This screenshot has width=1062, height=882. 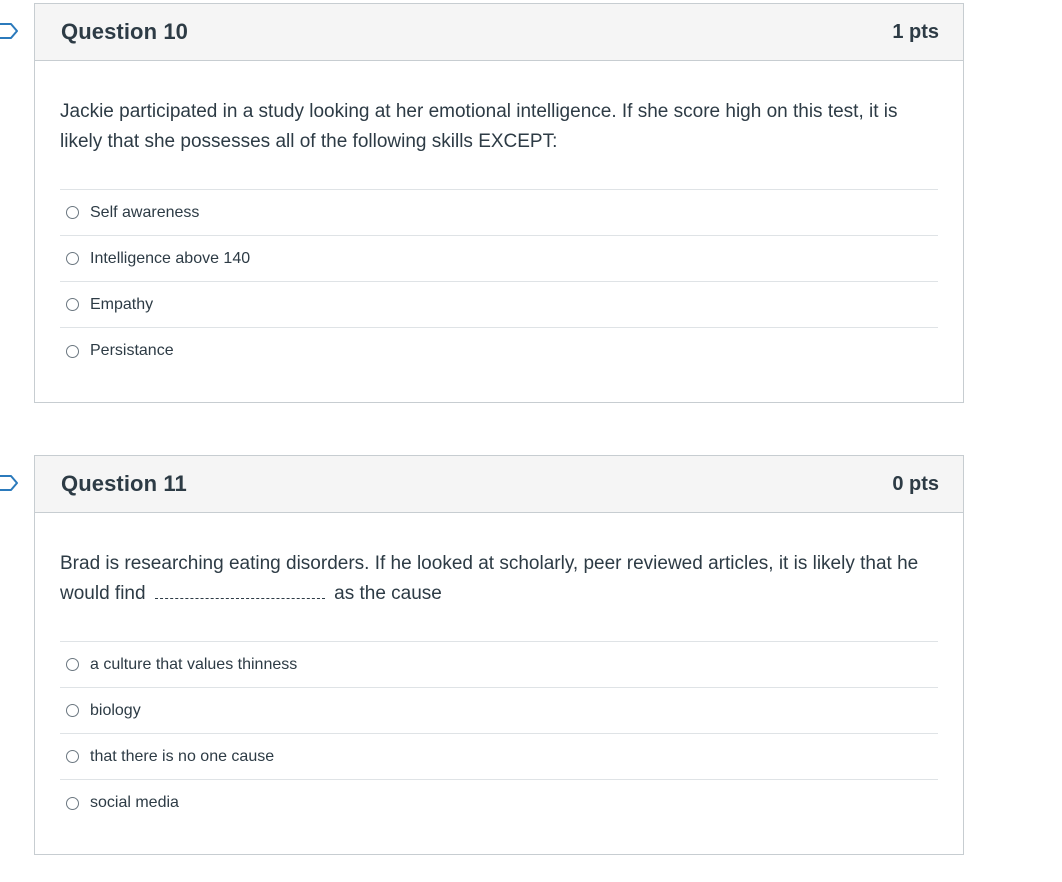 I want to click on answer-option: Empathy, so click(x=499, y=305).